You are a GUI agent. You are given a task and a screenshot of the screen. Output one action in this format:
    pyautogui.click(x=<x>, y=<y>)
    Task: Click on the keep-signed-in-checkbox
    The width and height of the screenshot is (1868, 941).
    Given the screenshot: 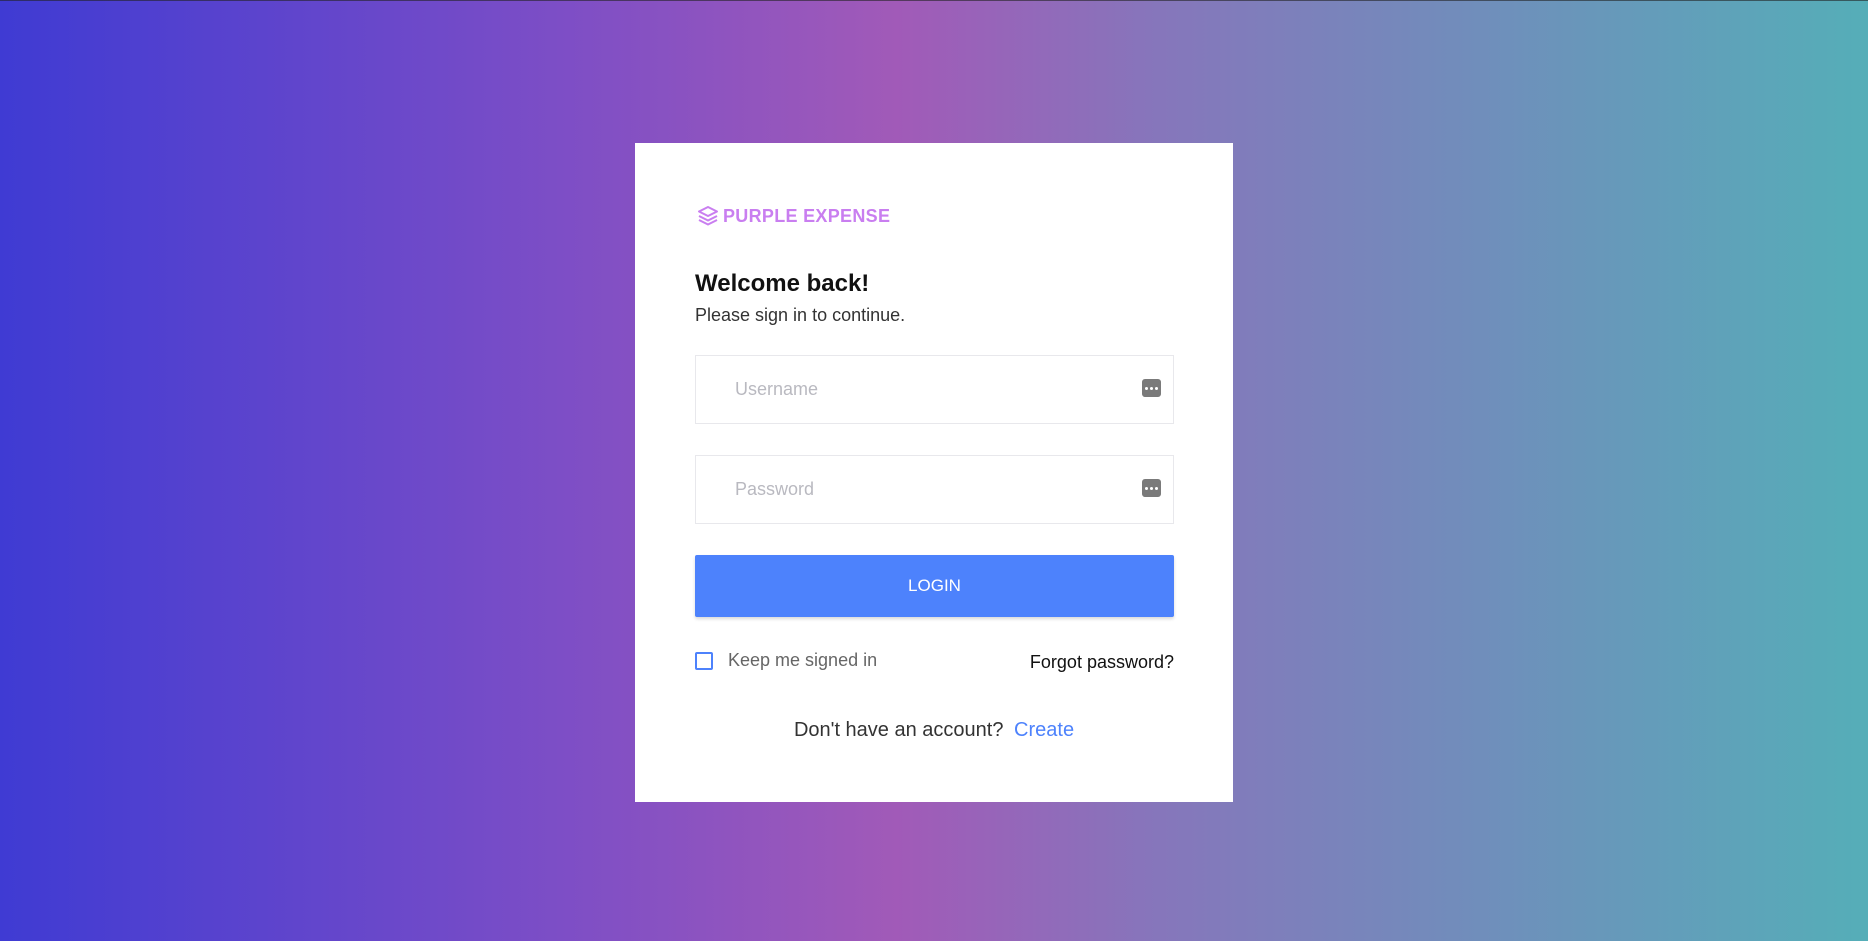 What is the action you would take?
    pyautogui.click(x=704, y=660)
    